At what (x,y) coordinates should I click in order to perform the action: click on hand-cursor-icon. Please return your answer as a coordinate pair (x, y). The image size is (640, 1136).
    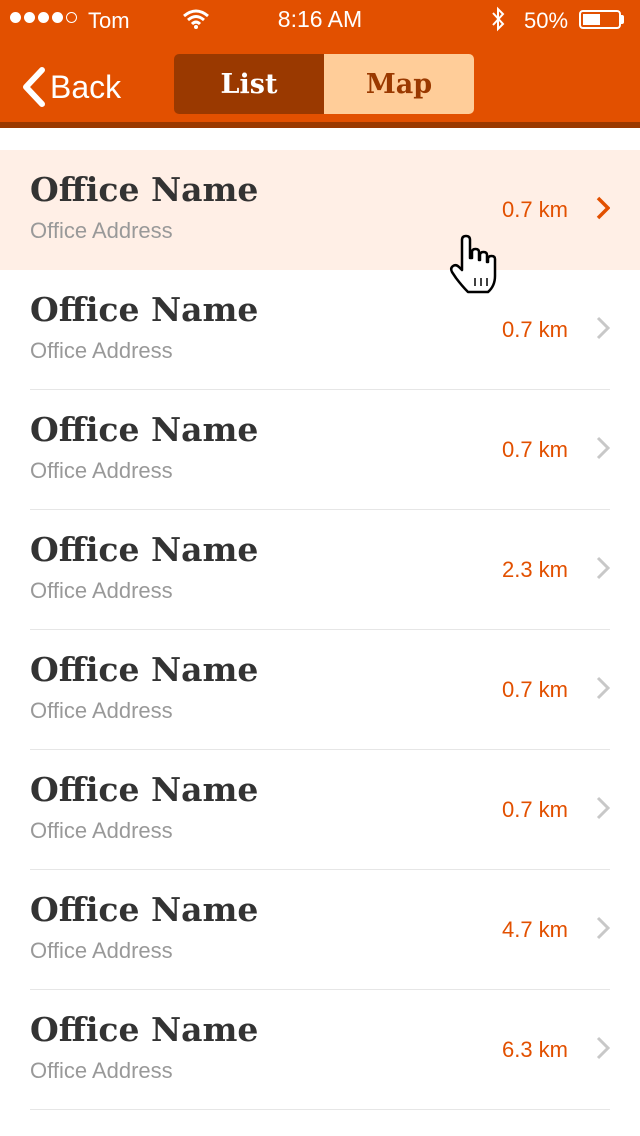
    Looking at the image, I should click on (473, 264).